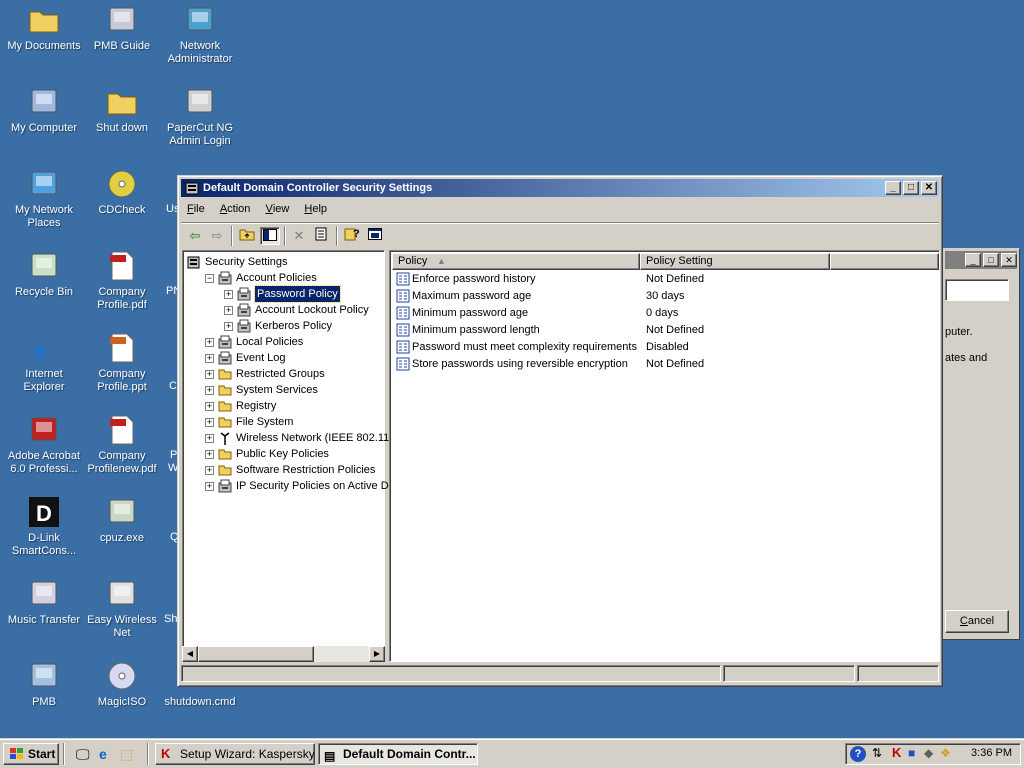  Describe the element at coordinates (122, 684) in the screenshot. I see `desktop-icon: MagicISO` at that location.